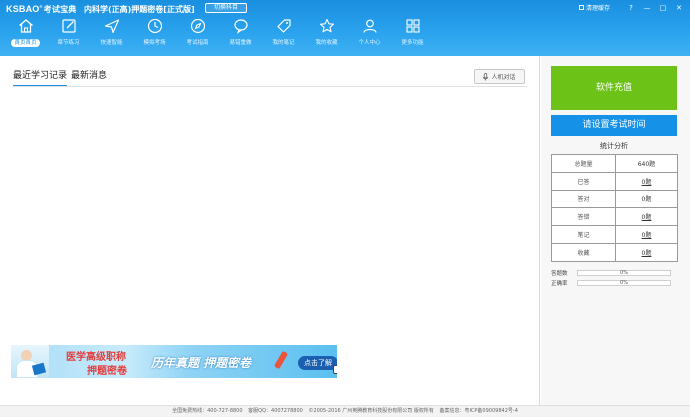 The width and height of the screenshot is (690, 417). Describe the element at coordinates (581, 7) in the screenshot. I see `clear-cache-icon` at that location.